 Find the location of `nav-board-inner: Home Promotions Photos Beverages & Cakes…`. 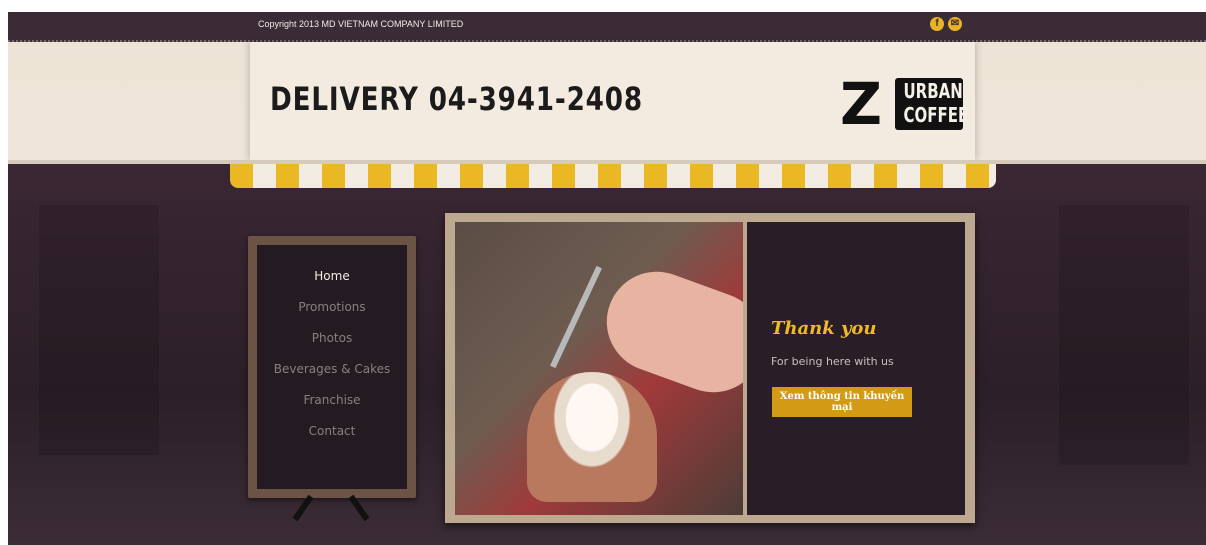

nav-board-inner: Home Promotions Photos Beverages & Cakes… is located at coordinates (332, 367).